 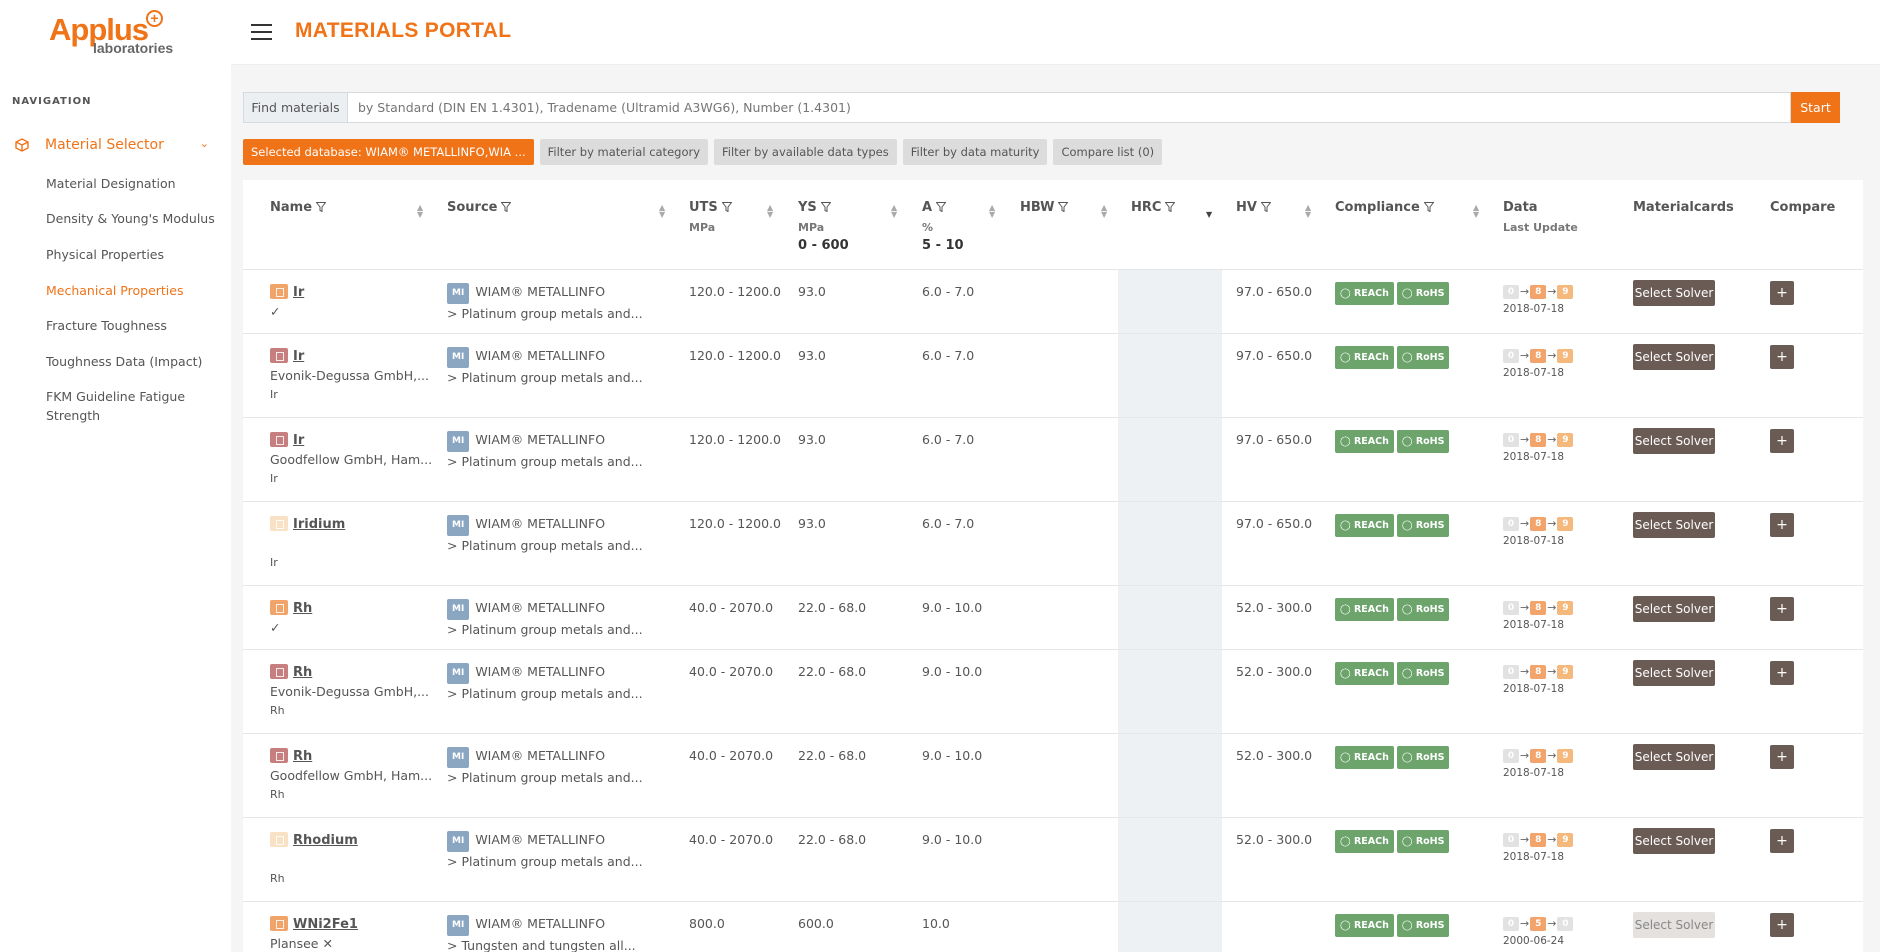 I want to click on nav-item: FKM Guideline Fatigue Strength, so click(x=133, y=406).